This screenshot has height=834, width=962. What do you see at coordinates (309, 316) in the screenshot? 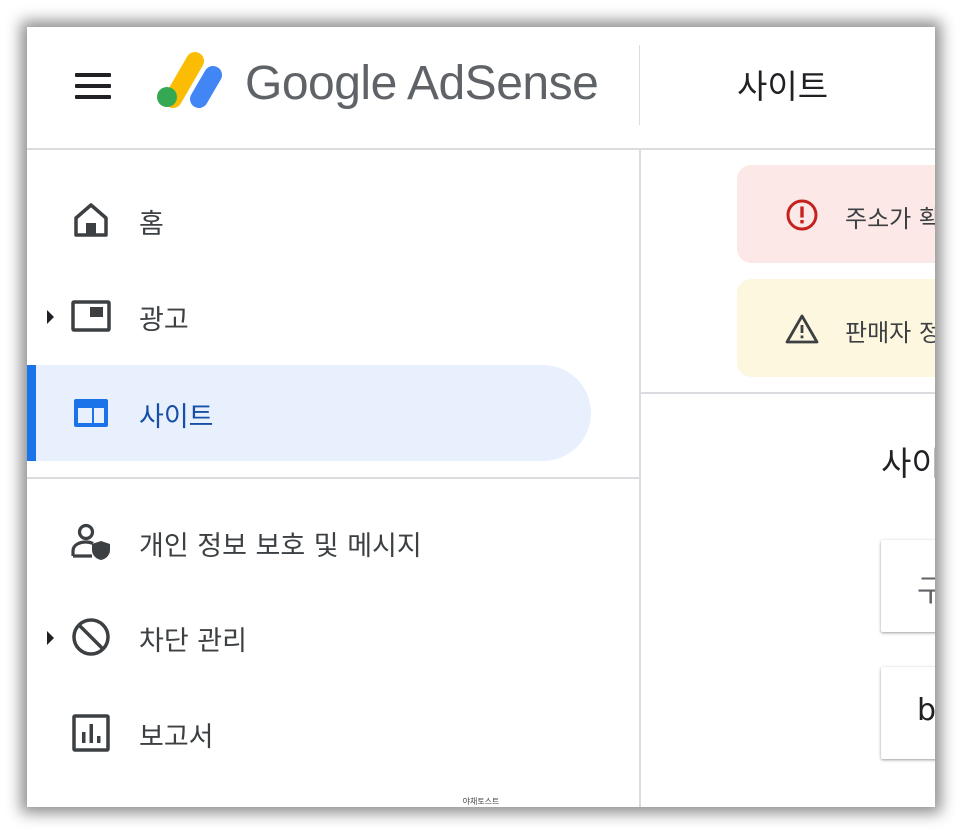
I see `sidebar-item-ads: 광고` at bounding box center [309, 316].